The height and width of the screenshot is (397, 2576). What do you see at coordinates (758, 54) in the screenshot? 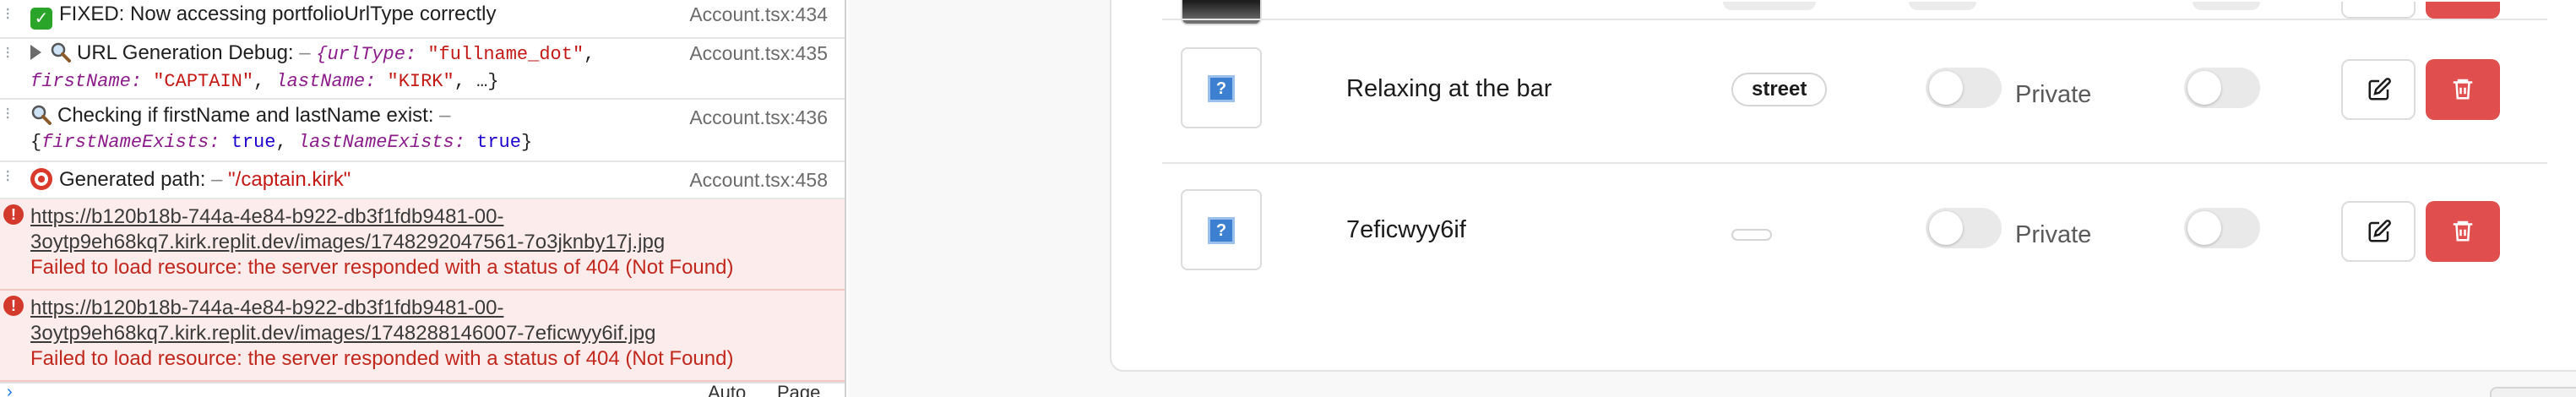
I see `log-source-link: Account.tsx:435` at bounding box center [758, 54].